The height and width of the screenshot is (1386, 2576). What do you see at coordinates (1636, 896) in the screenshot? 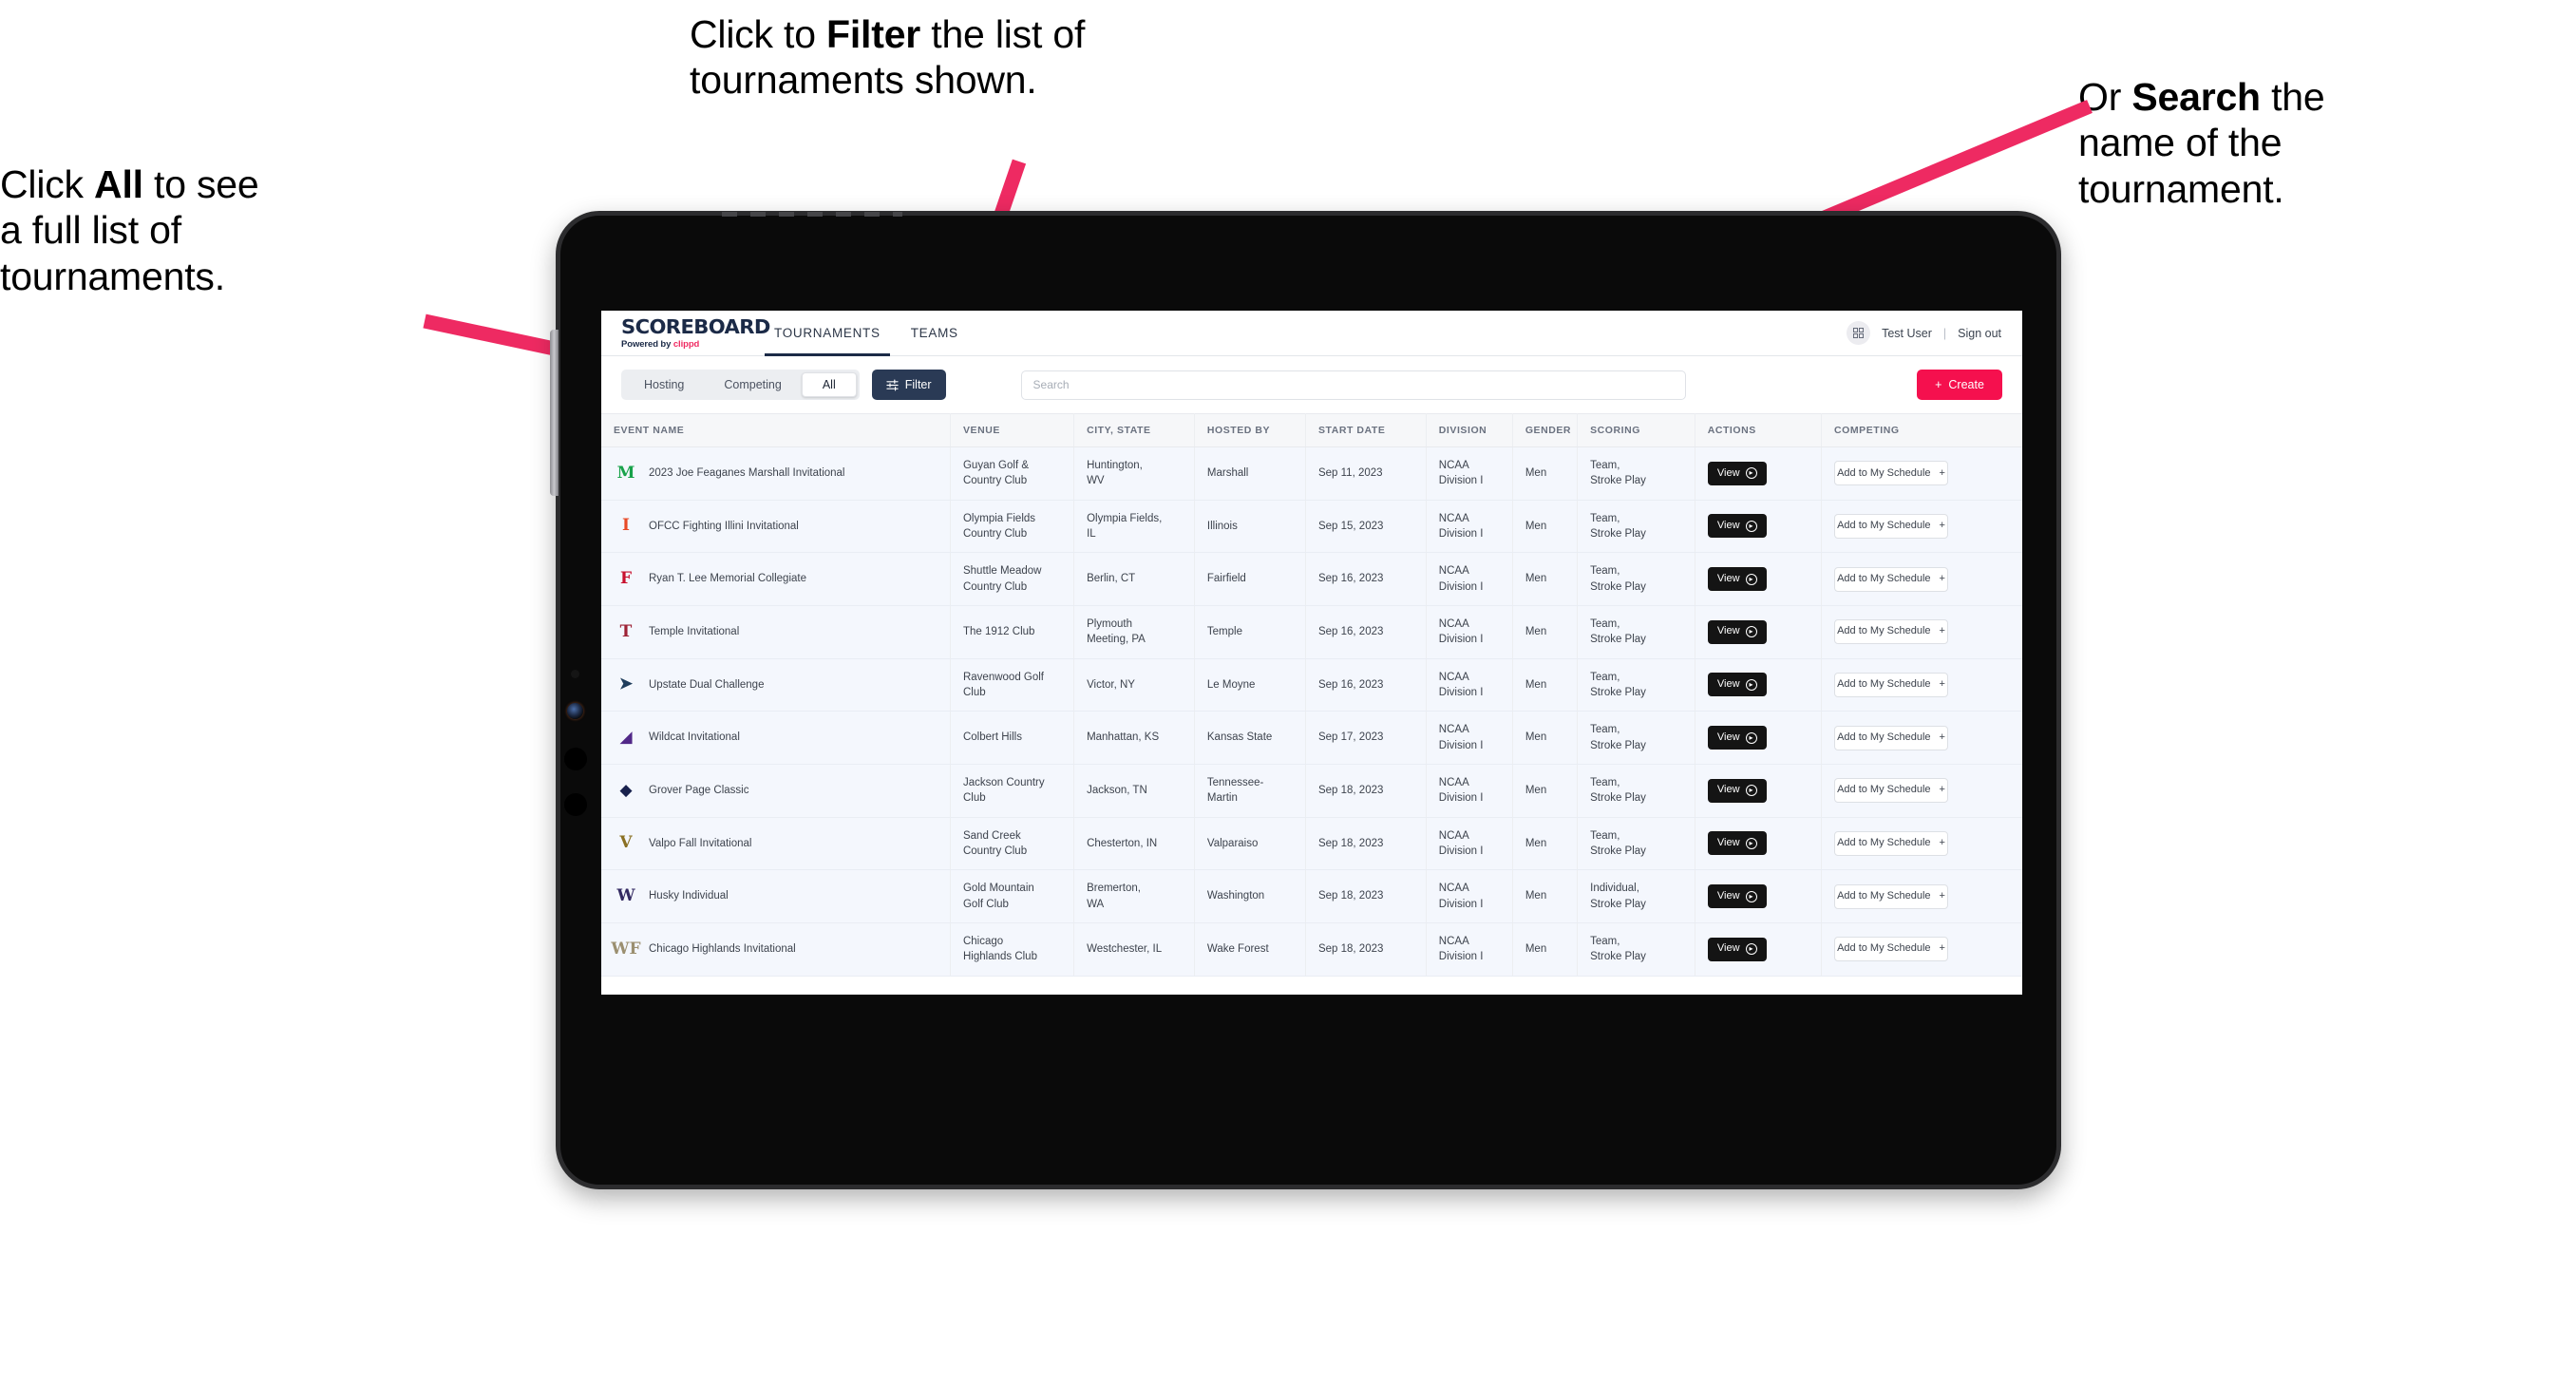
I see `cell-scoring: Individual, Stroke Play` at bounding box center [1636, 896].